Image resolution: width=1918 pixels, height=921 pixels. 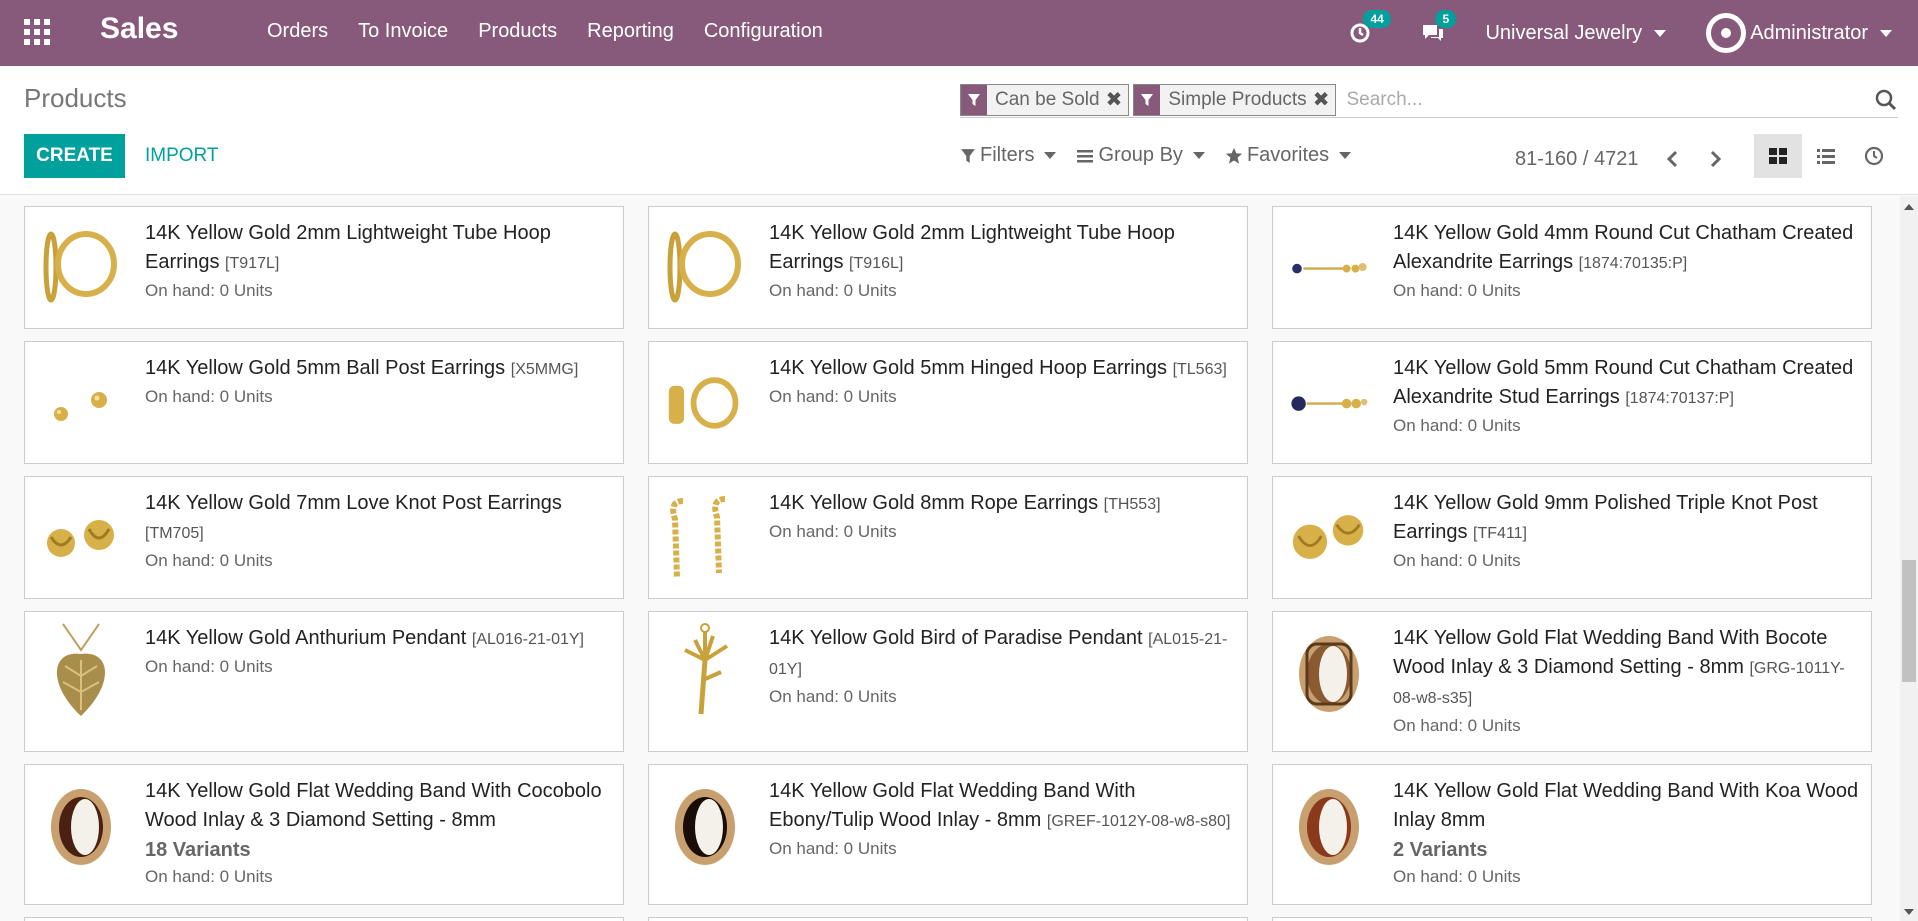 I want to click on scrollbar-thumb, so click(x=1909, y=621).